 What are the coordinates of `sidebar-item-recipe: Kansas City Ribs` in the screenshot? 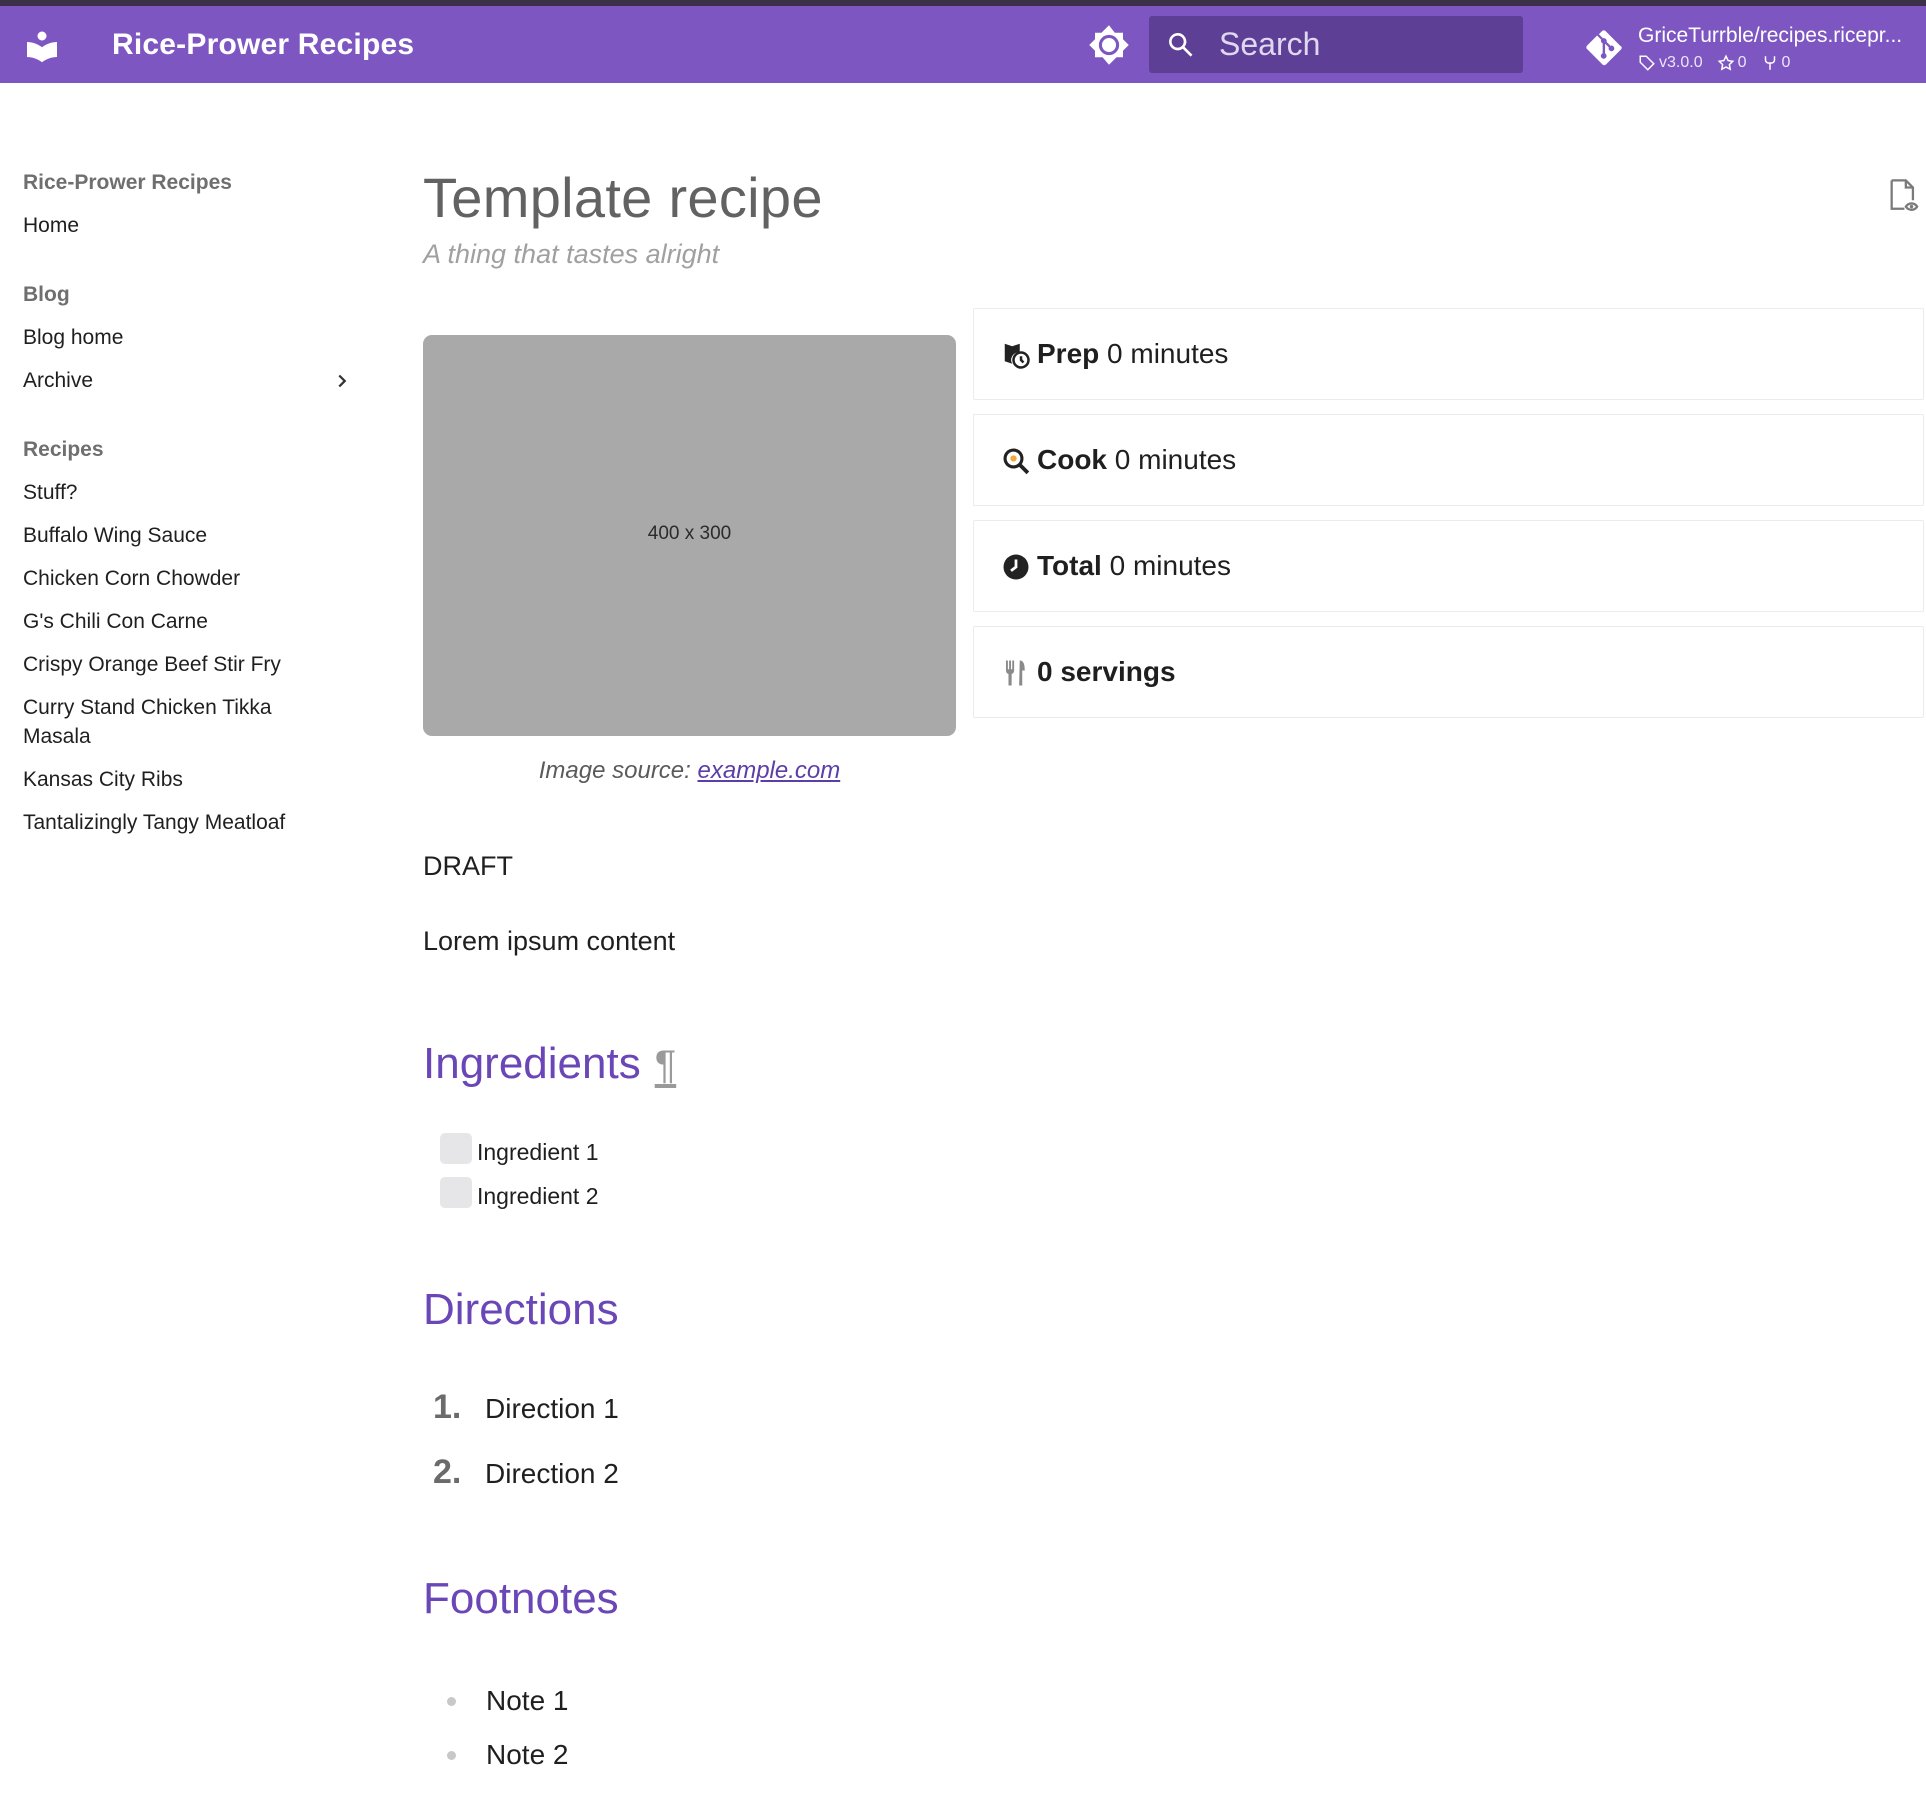 It's located at (188, 779).